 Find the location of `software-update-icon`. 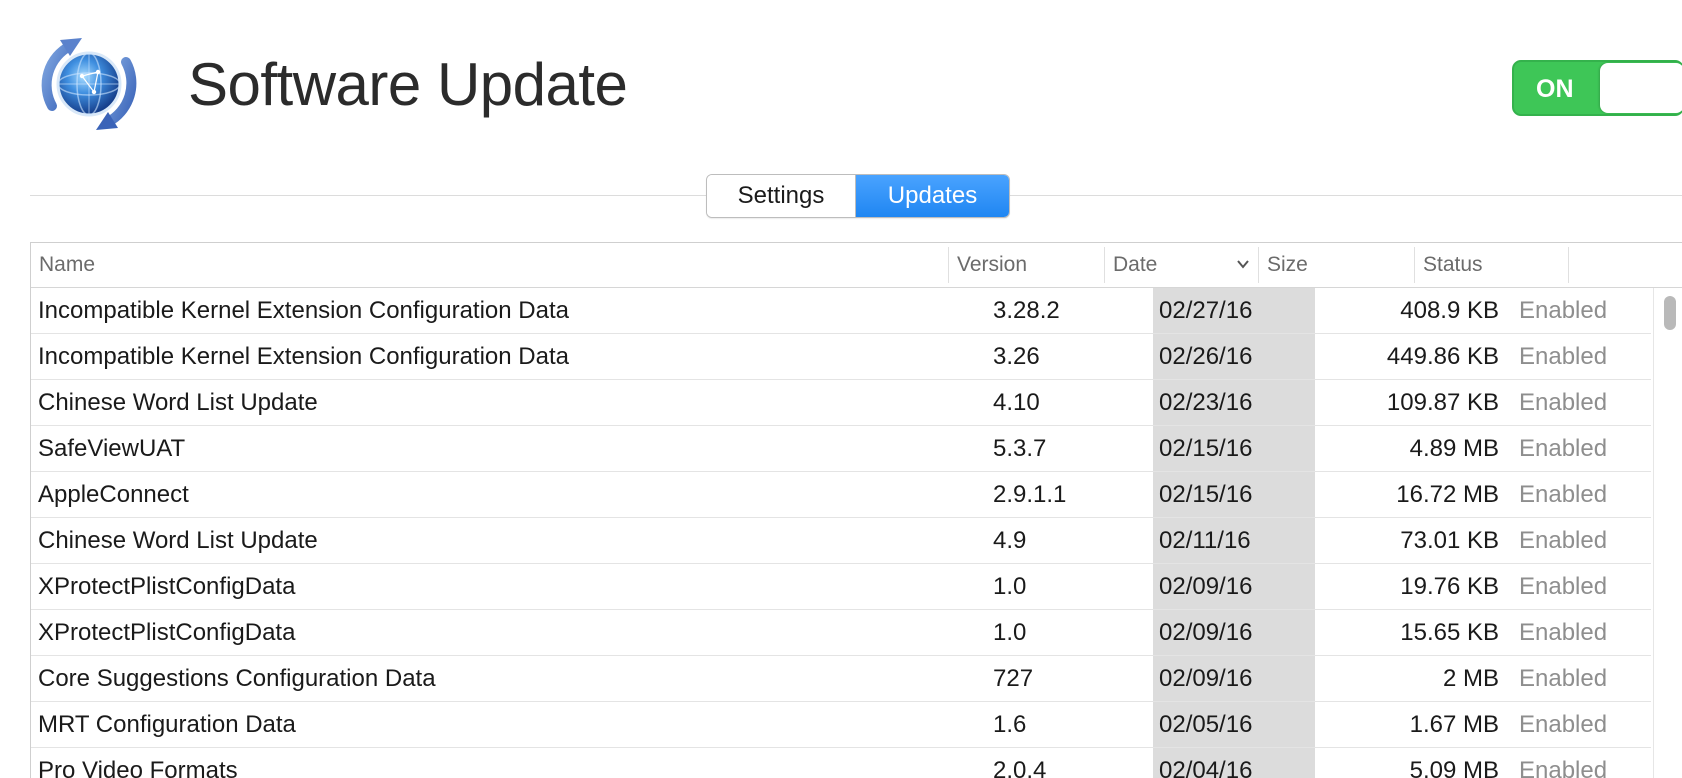

software-update-icon is located at coordinates (89, 84).